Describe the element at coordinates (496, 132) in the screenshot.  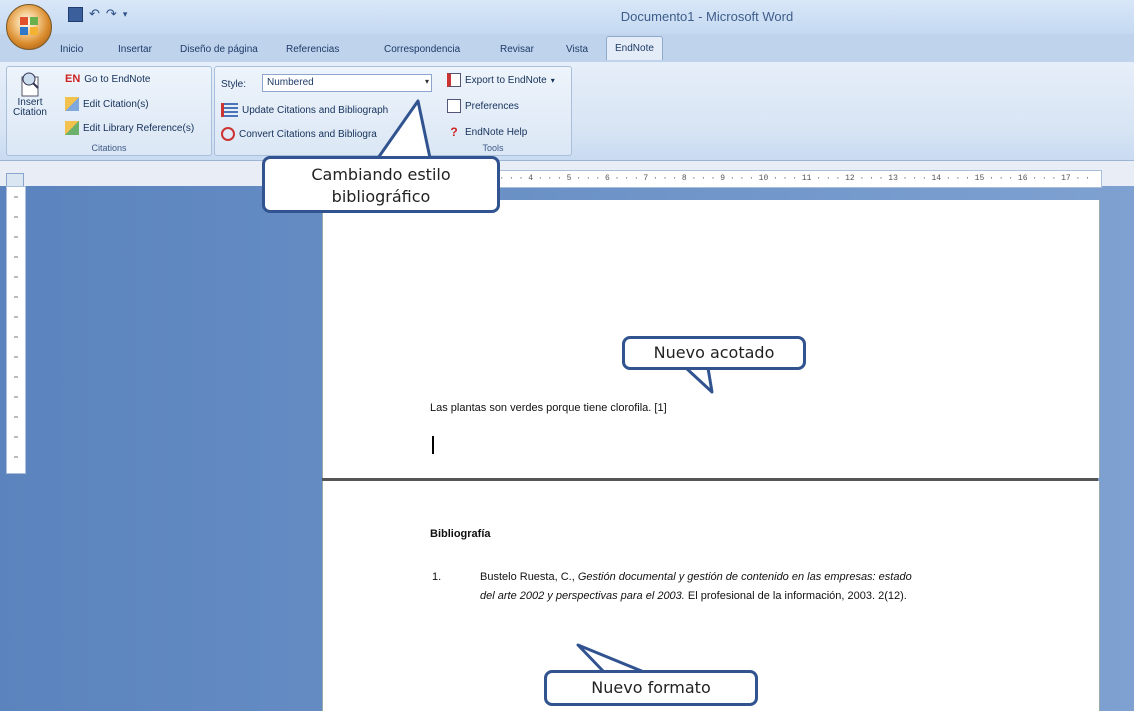
I see `endnote-help-label: EndNote Help` at that location.